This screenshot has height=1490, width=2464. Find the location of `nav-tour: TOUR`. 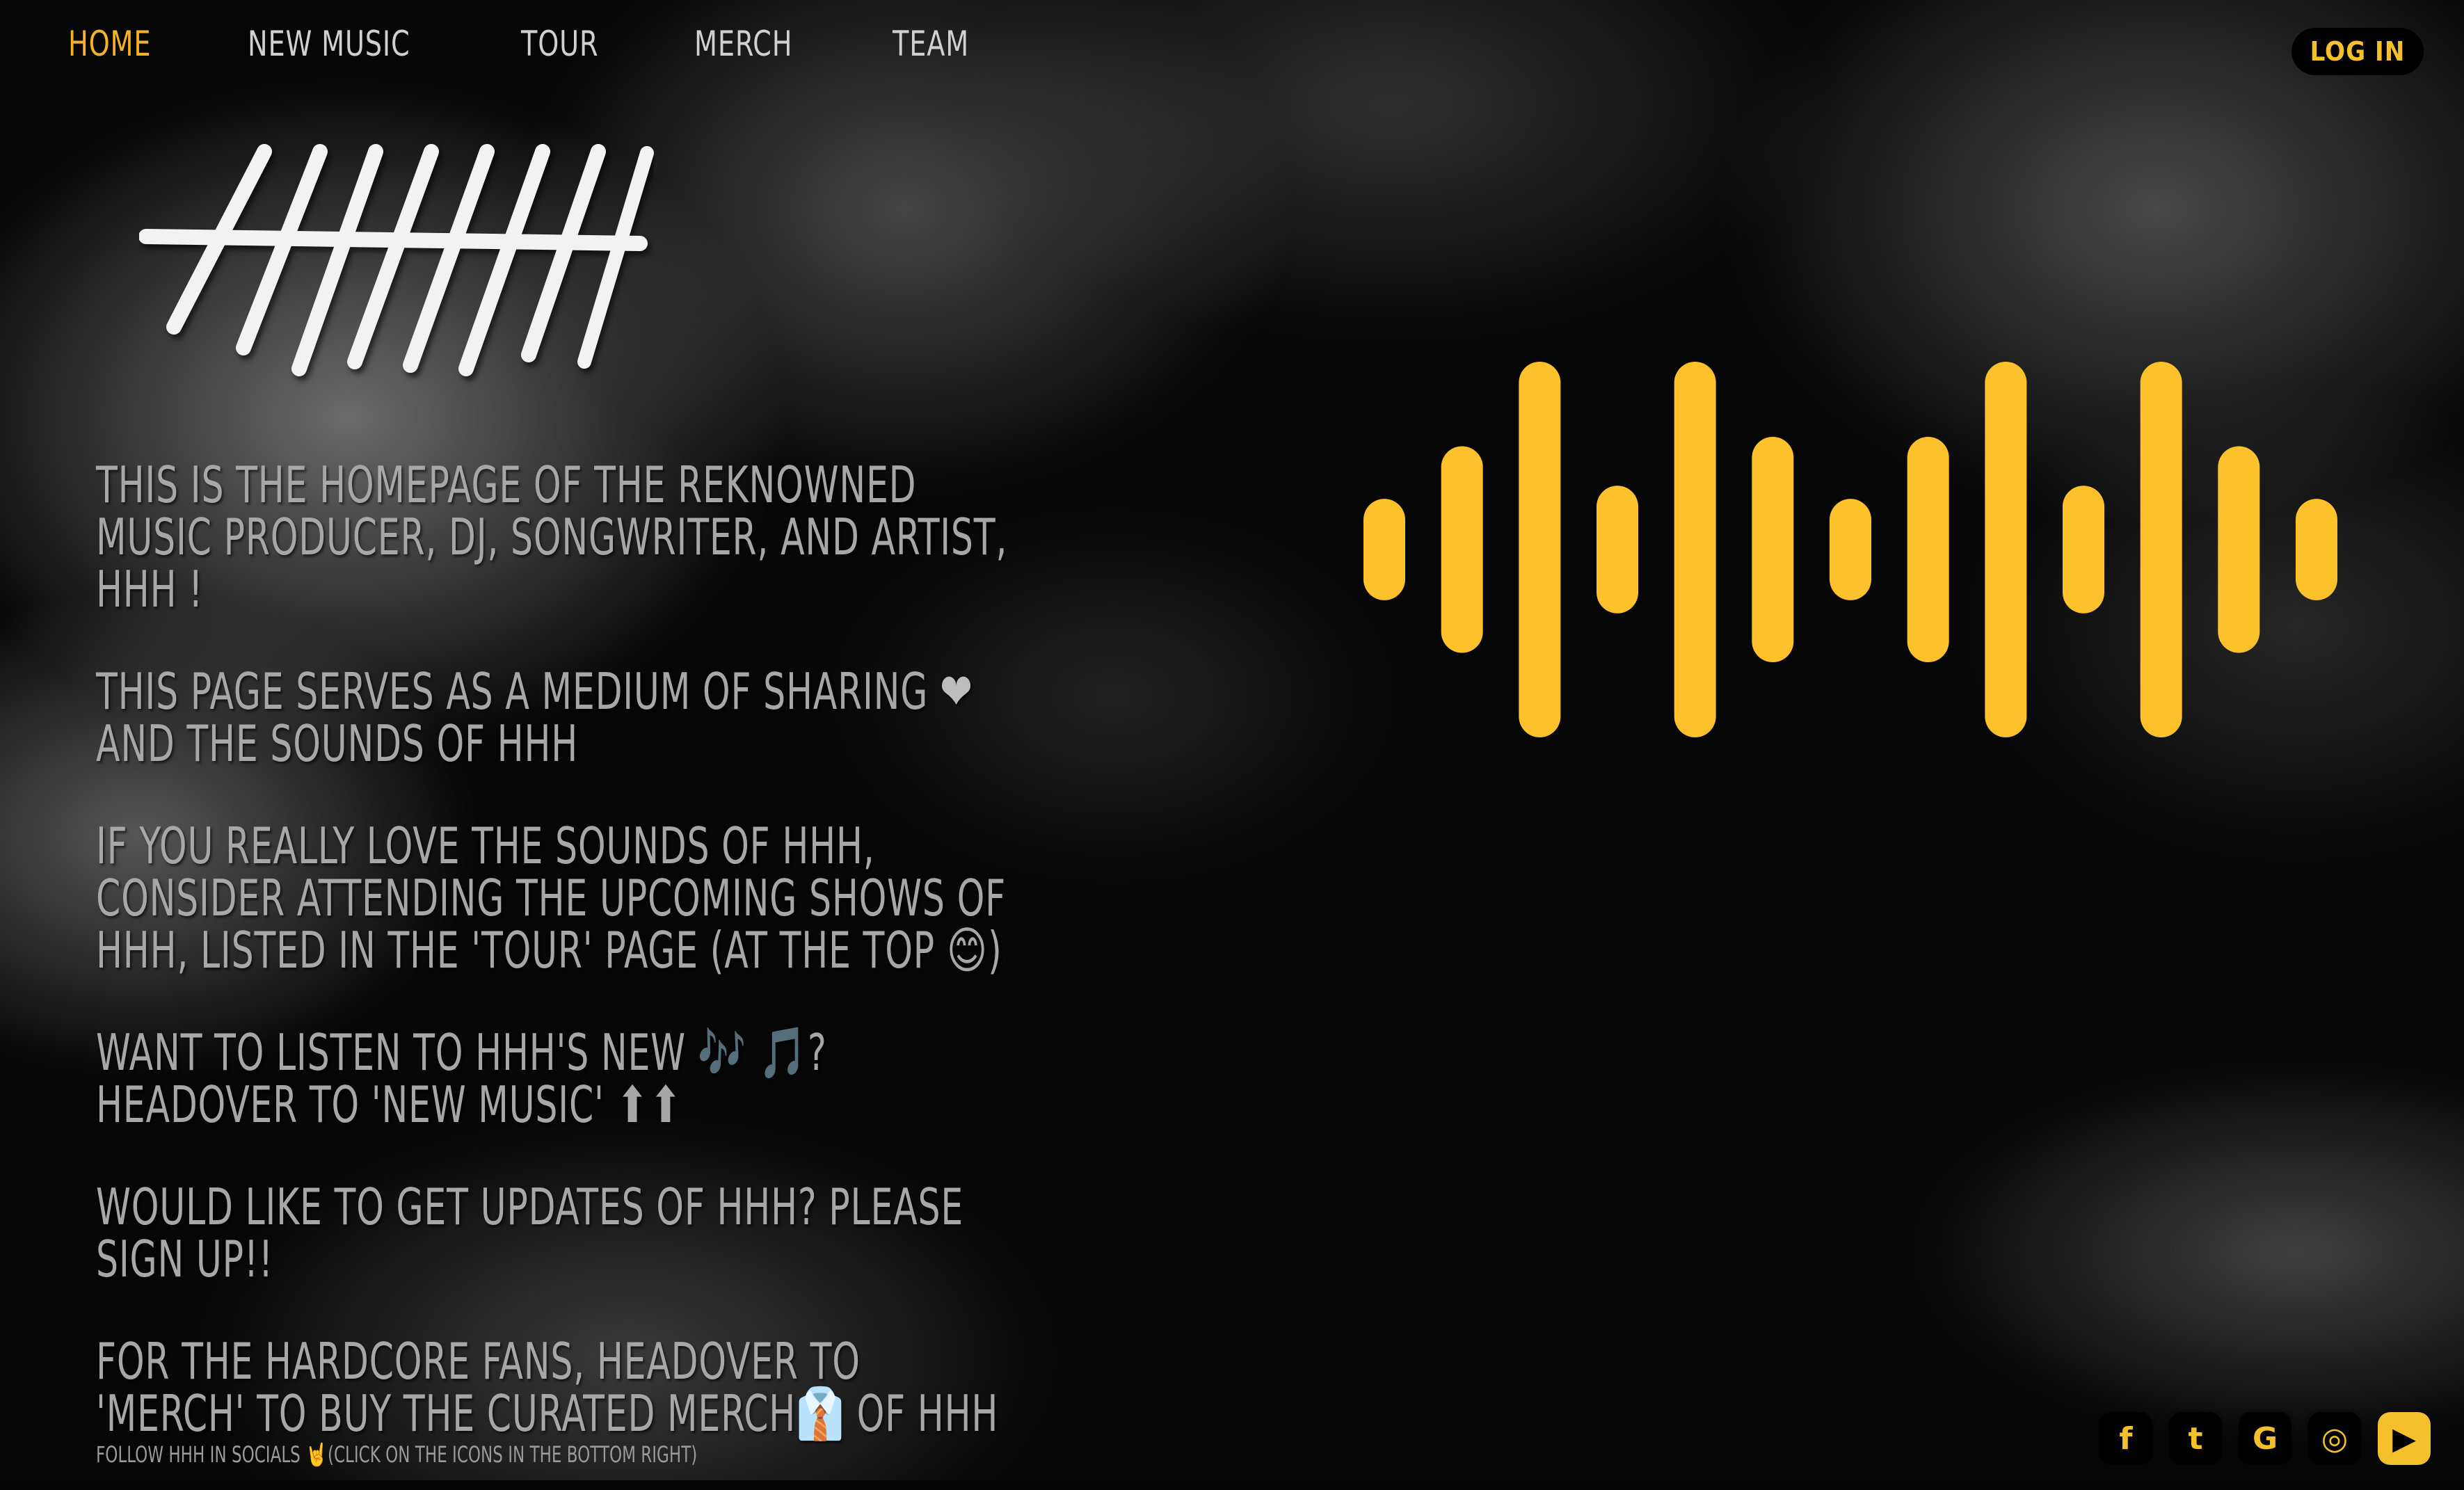

nav-tour: TOUR is located at coordinates (559, 44).